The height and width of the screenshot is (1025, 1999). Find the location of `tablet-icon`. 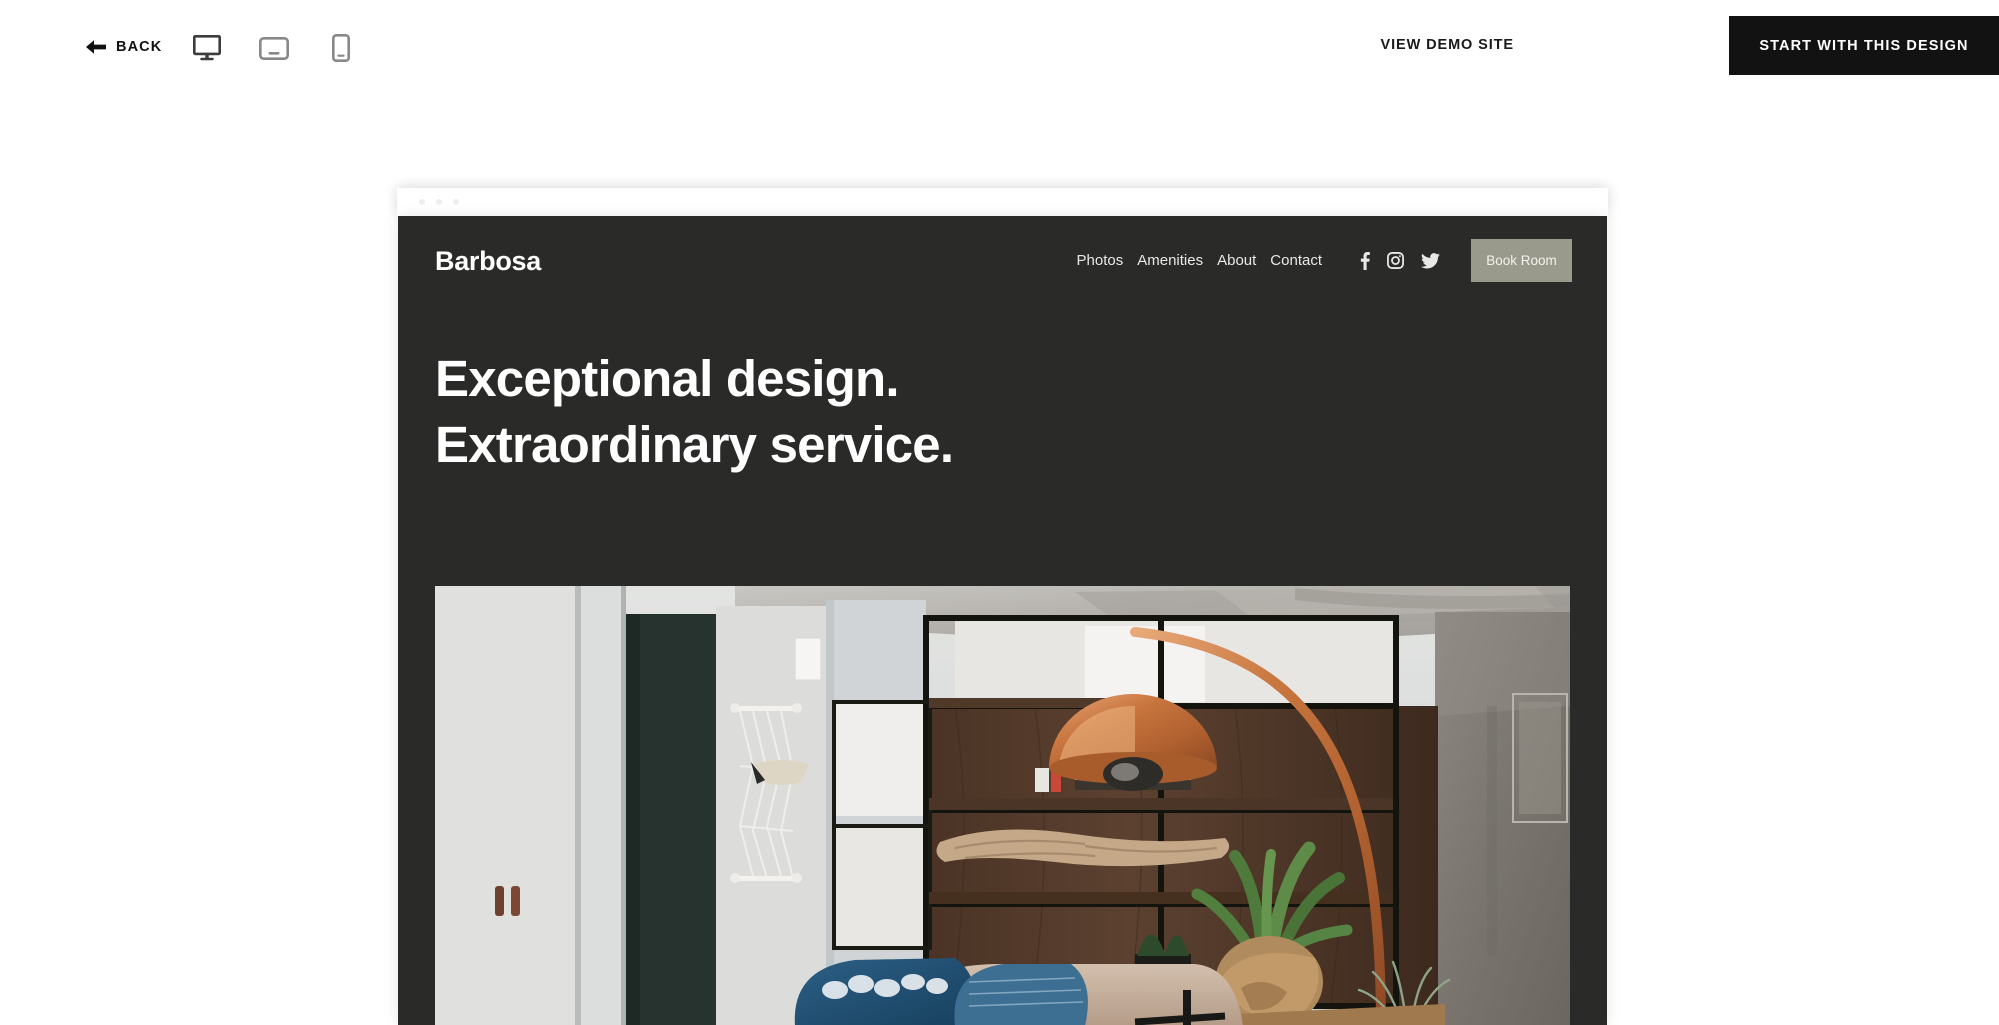

tablet-icon is located at coordinates (274, 48).